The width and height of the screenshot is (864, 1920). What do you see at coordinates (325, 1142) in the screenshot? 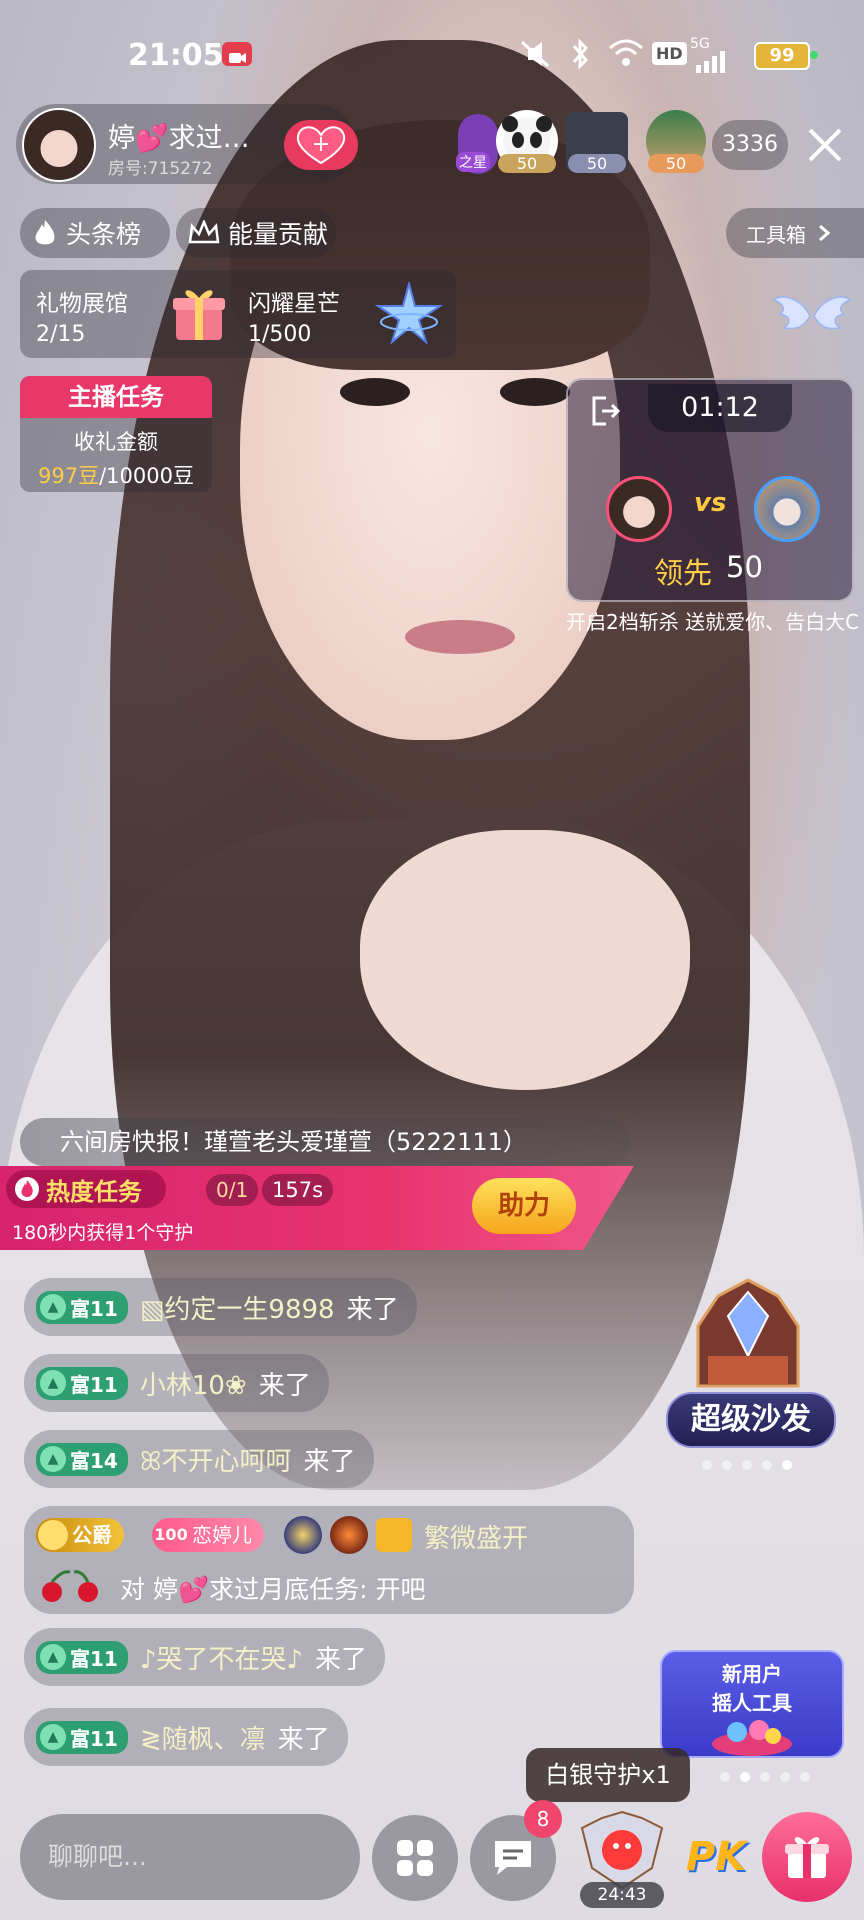
I see `room-announcement: 六间房快报！瑾萱老头爱瑾萱（5222111）` at bounding box center [325, 1142].